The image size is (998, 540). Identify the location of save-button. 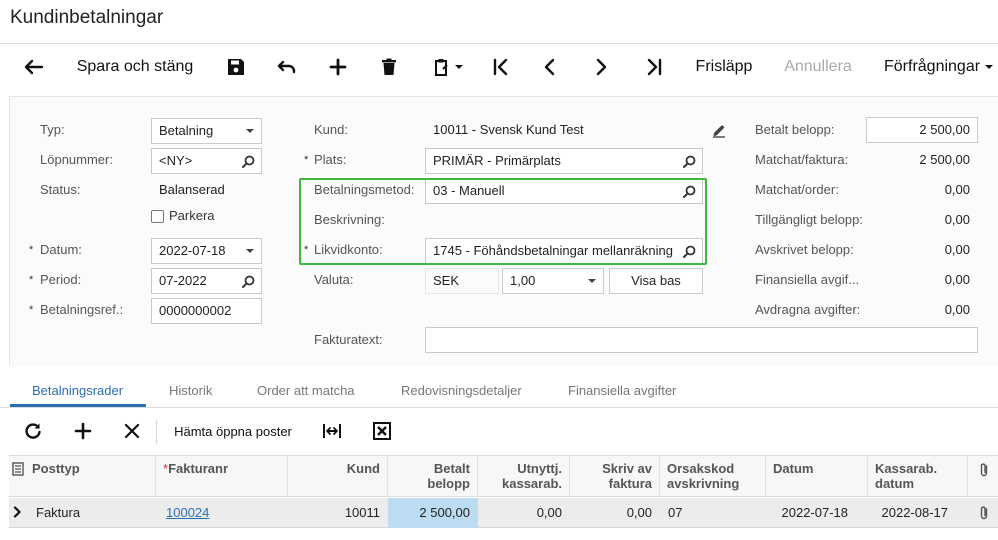
(236, 67).